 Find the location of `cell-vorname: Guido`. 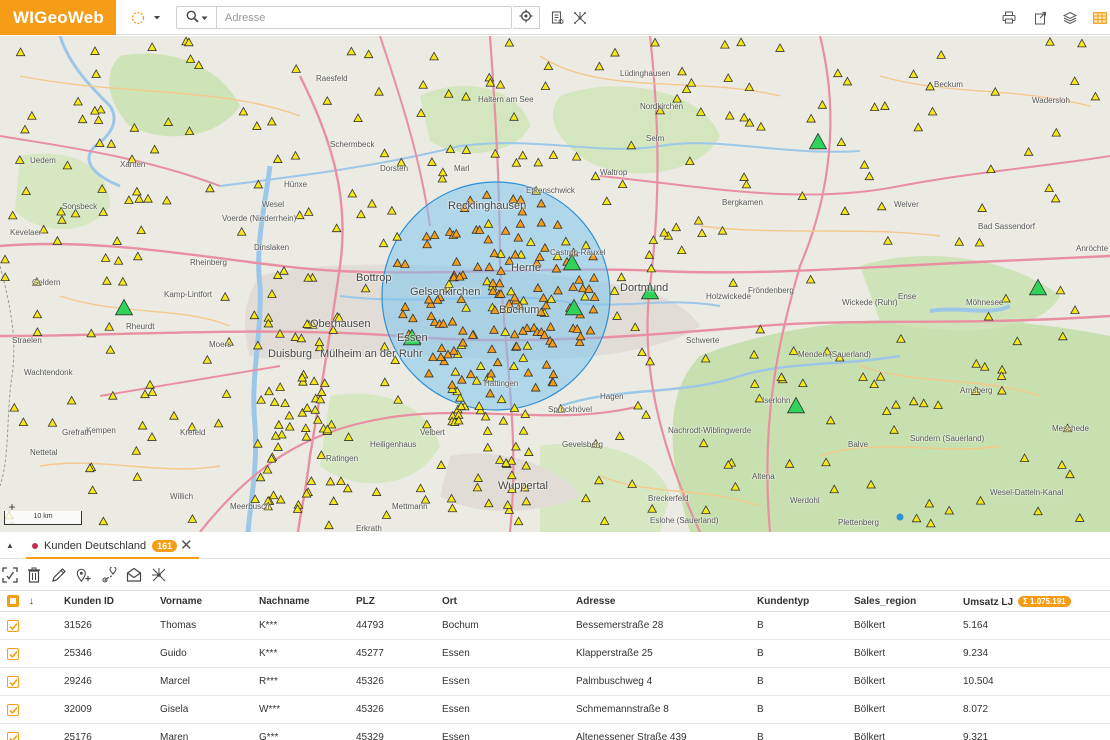

cell-vorname: Guido is located at coordinates (173, 653).